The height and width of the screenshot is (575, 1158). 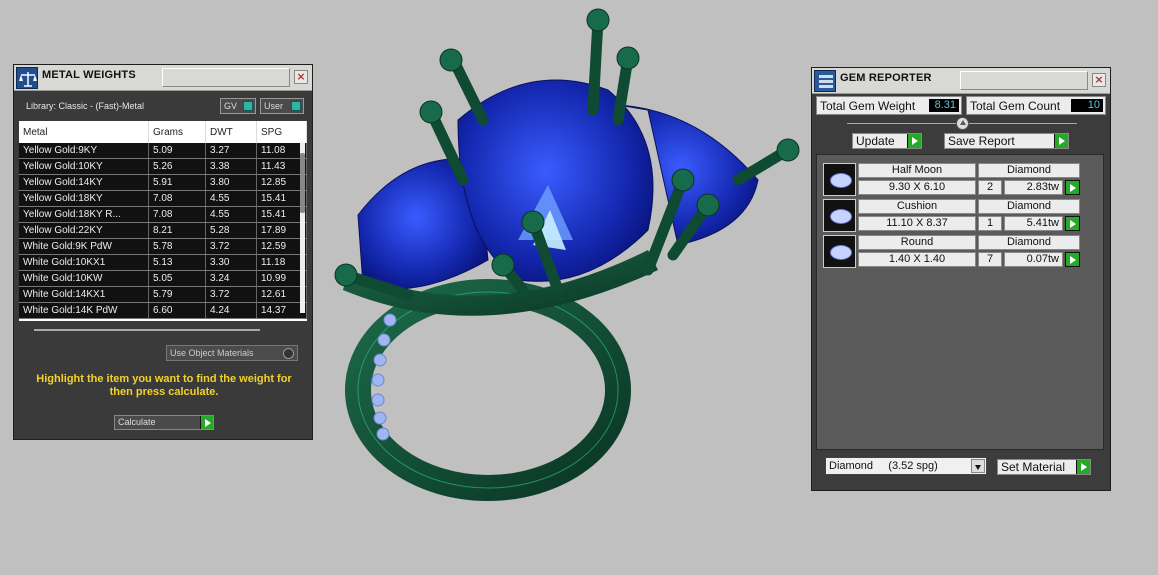 I want to click on column-header: SPG, so click(x=282, y=132).